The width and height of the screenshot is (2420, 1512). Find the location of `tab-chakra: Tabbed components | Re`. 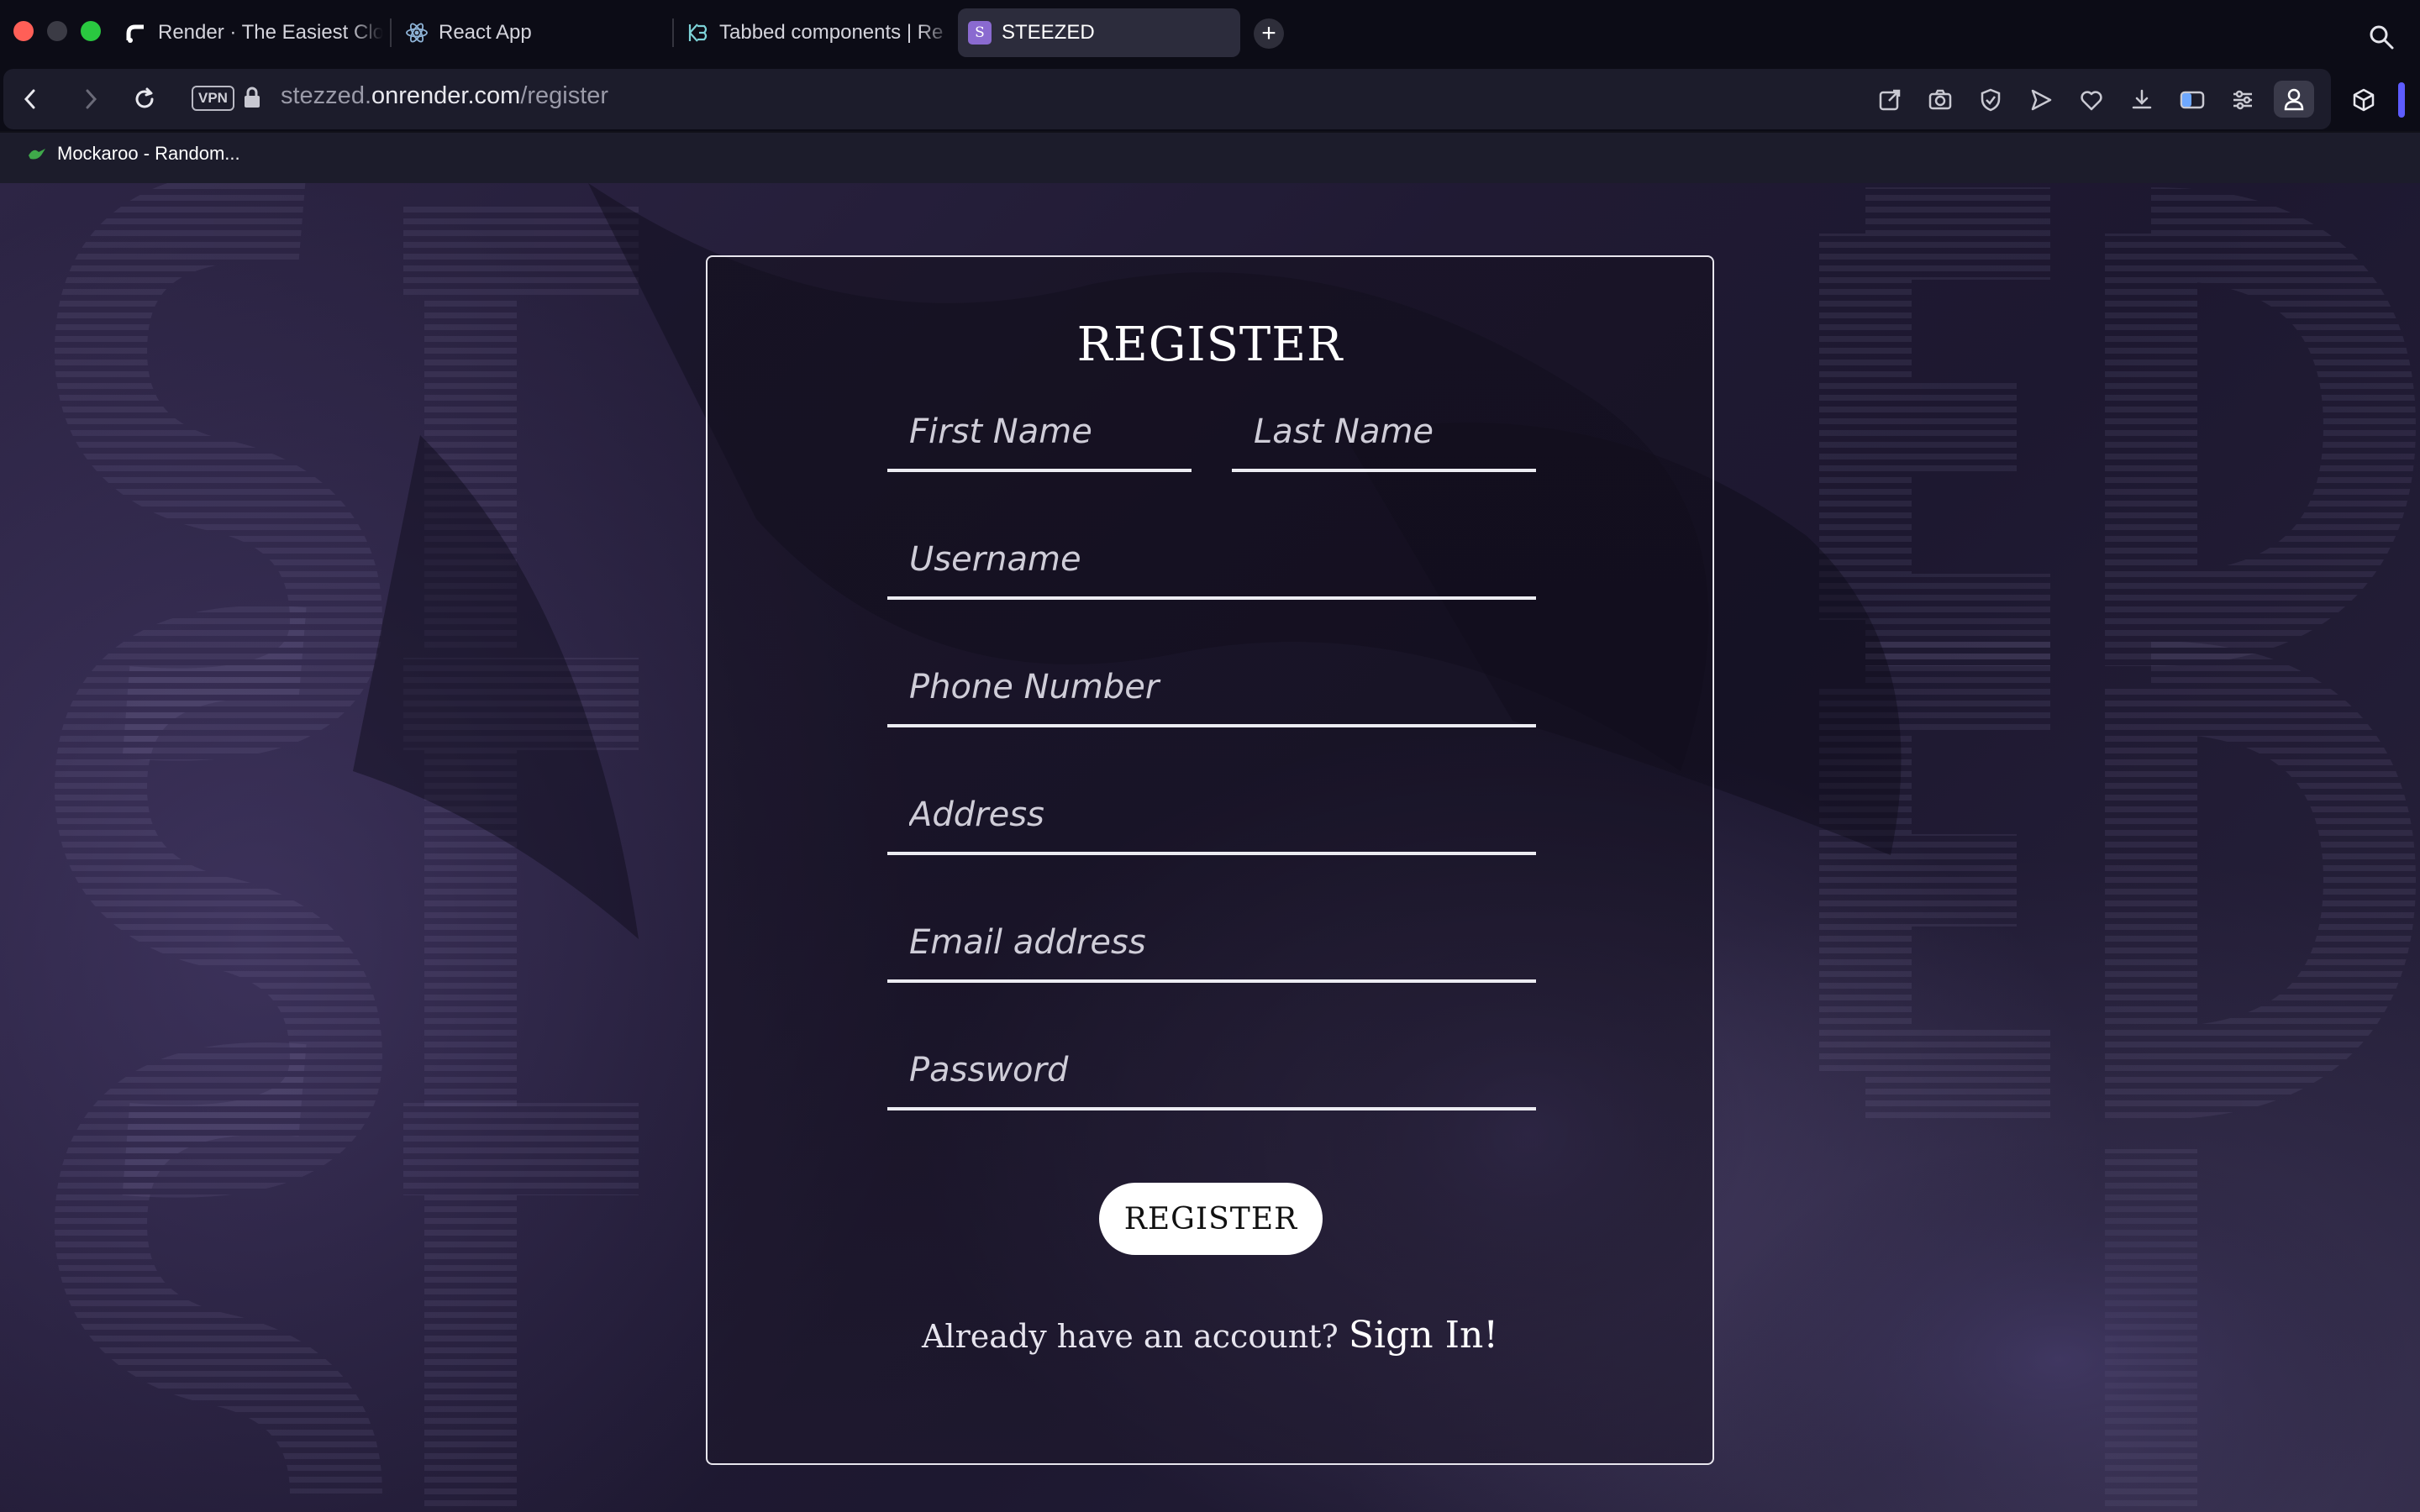

tab-chakra: Tabbed components | Re is located at coordinates (814, 32).